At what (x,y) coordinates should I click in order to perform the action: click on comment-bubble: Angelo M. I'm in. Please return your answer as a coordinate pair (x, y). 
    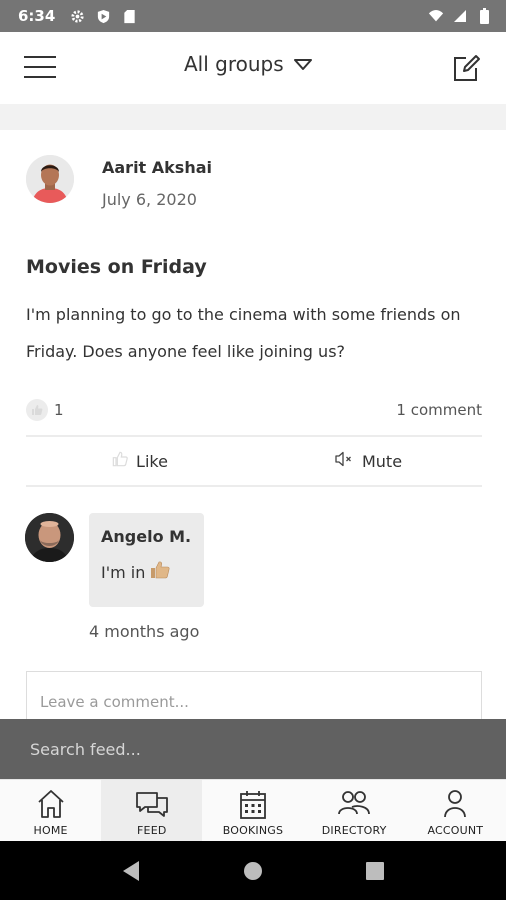
    Looking at the image, I should click on (146, 560).